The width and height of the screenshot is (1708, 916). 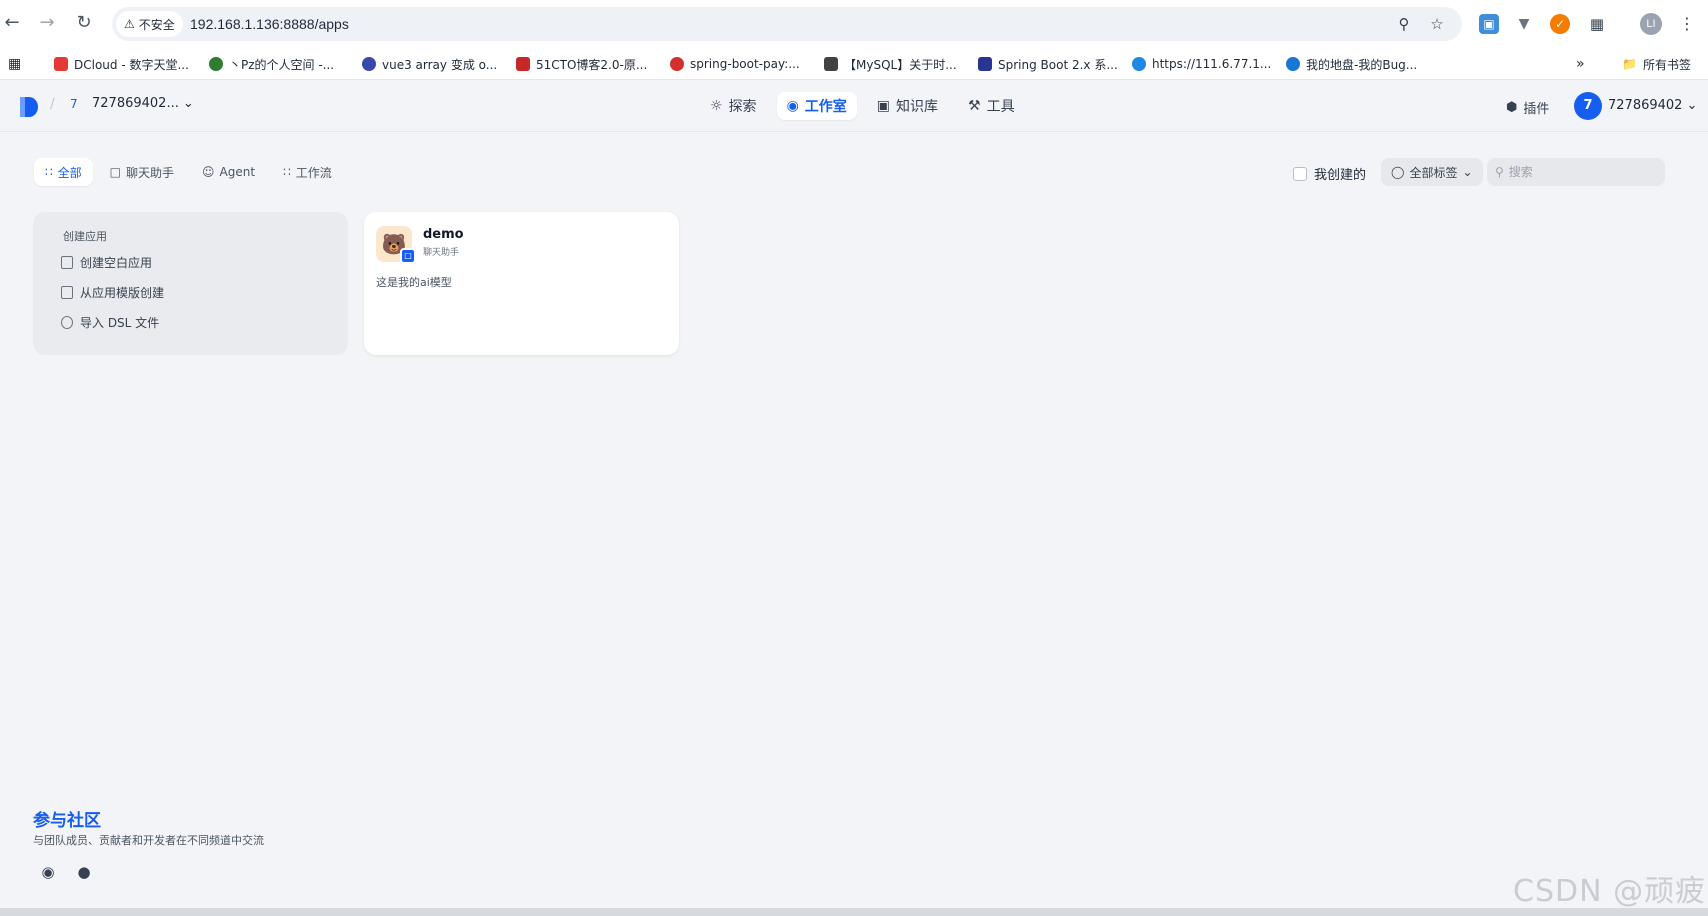 I want to click on extension-image-icon: ▣, so click(x=1489, y=24).